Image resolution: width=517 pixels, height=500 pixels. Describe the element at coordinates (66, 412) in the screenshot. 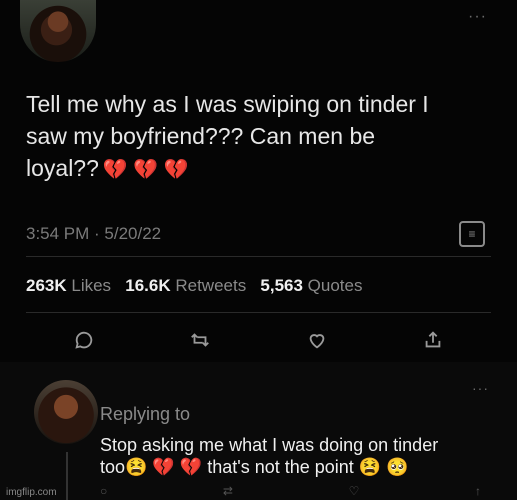

I see `reply-avatar` at that location.